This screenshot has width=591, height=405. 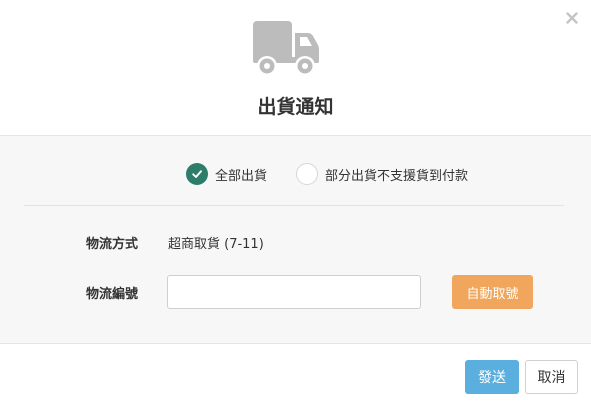 What do you see at coordinates (216, 244) in the screenshot?
I see `logistics-method-value: 超商取貨 (7-11)` at bounding box center [216, 244].